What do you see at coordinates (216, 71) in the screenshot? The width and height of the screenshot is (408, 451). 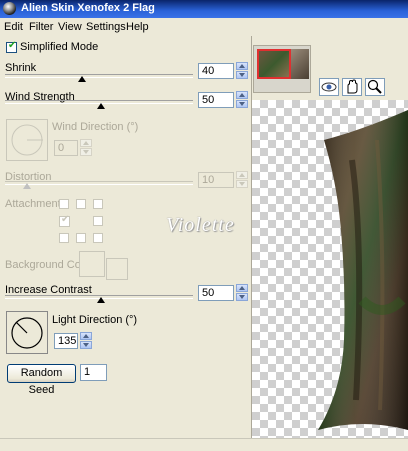 I see `shrink-input: 40` at bounding box center [216, 71].